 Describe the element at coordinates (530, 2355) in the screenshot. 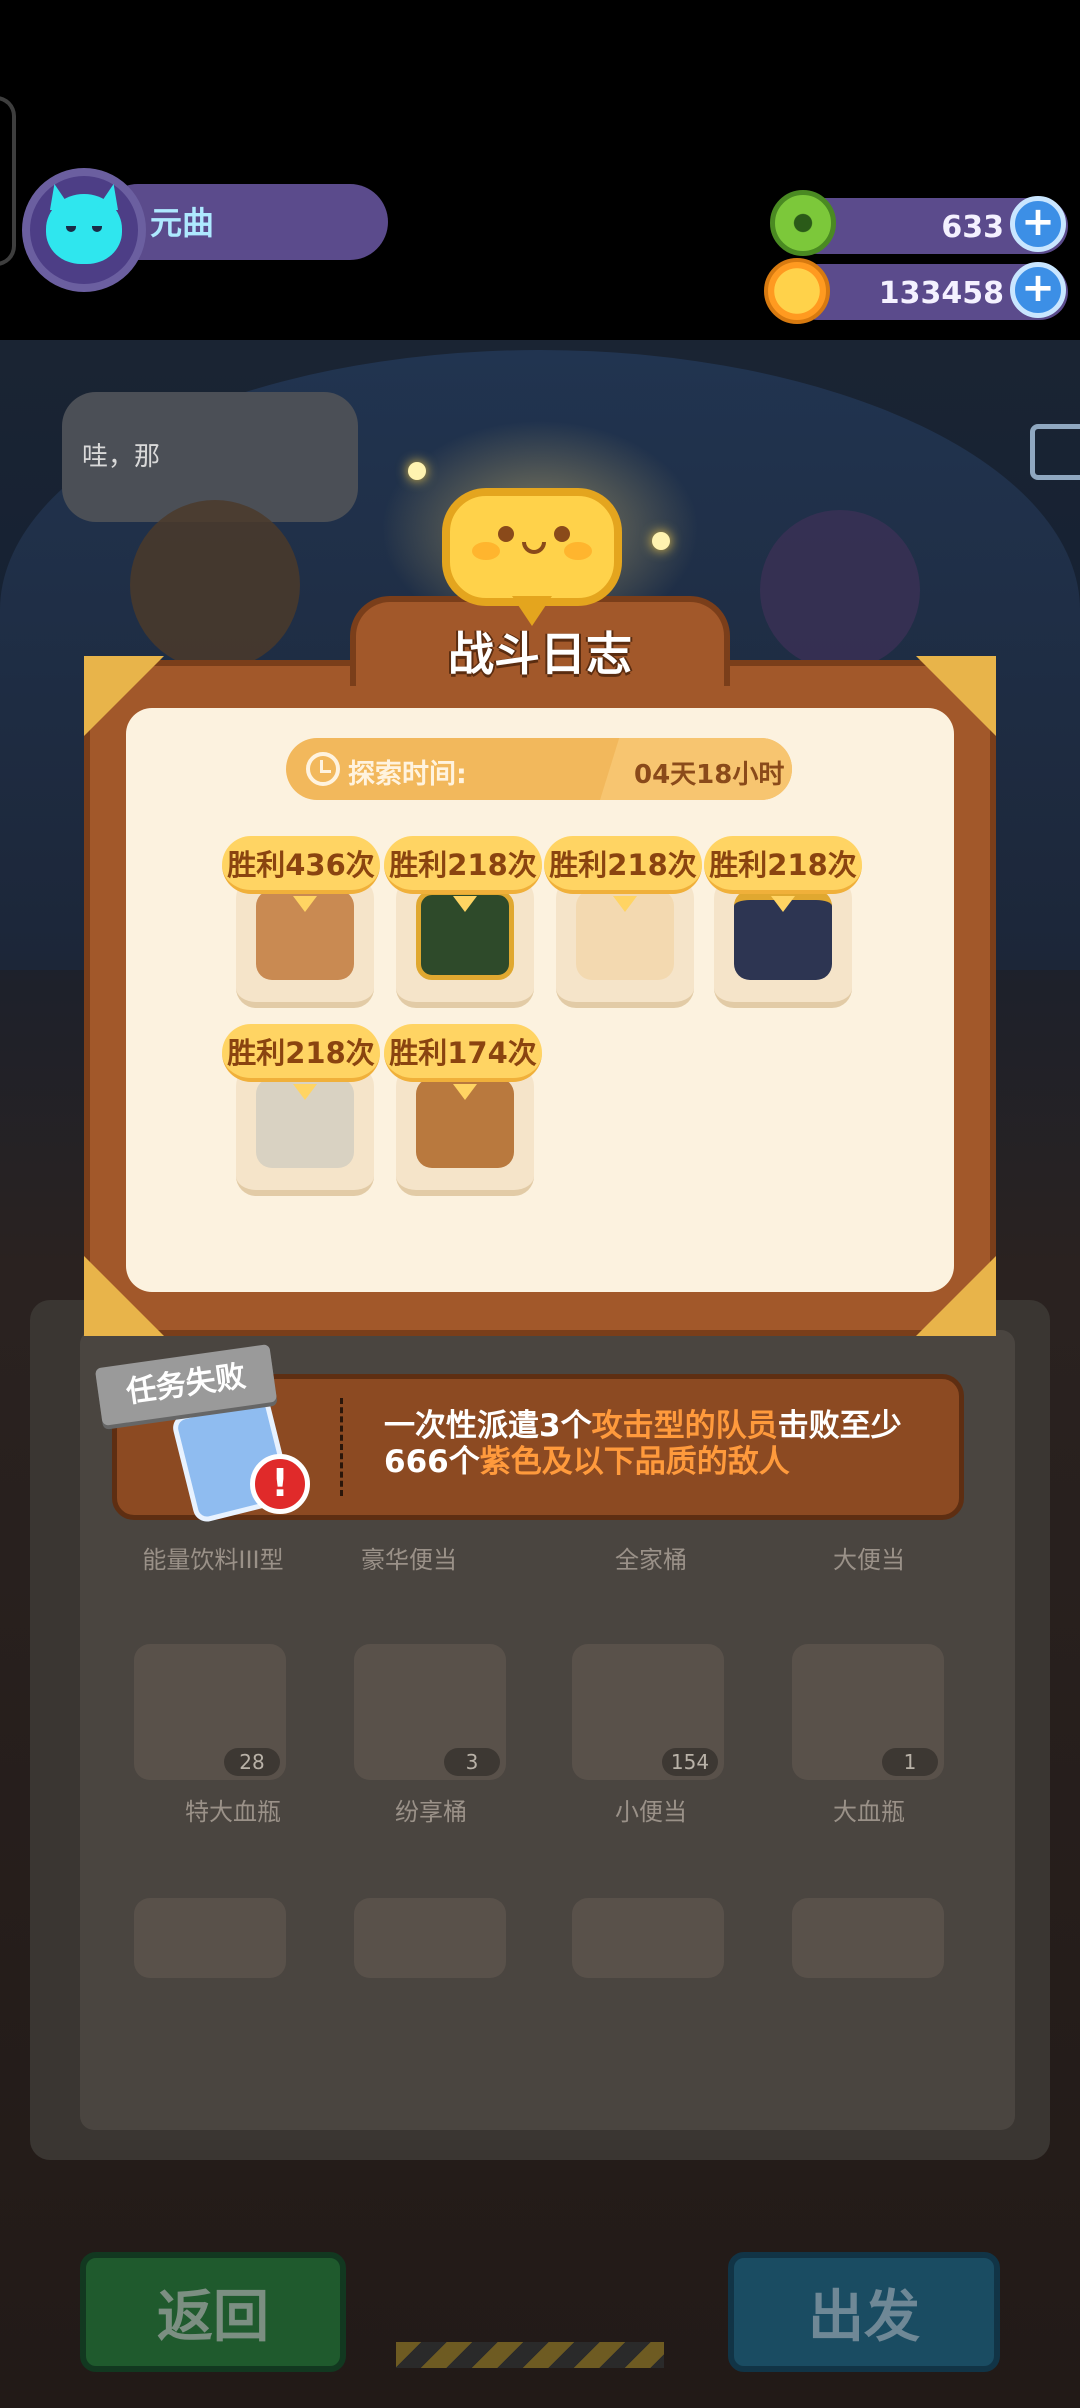

I see `hazard-stripe` at that location.